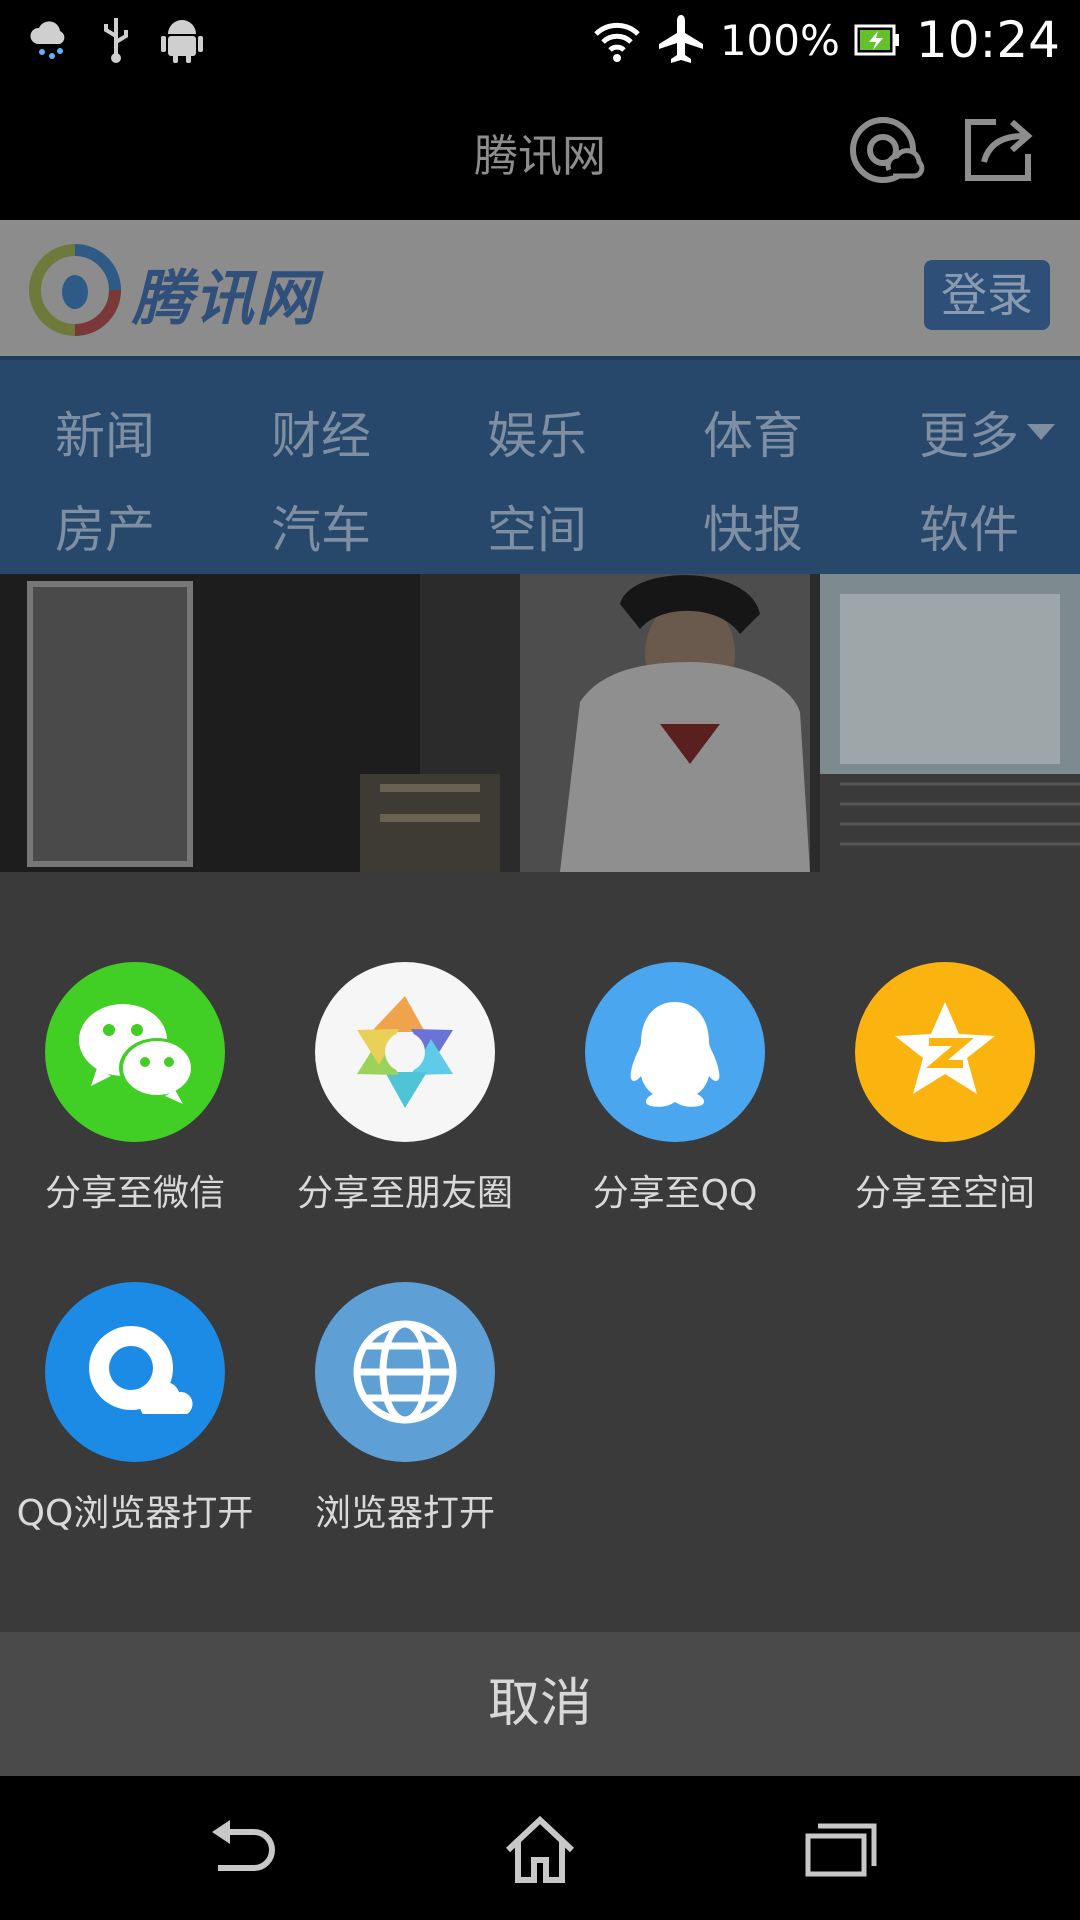 The width and height of the screenshot is (1080, 1920). Describe the element at coordinates (973, 432) in the screenshot. I see `nav-item-more: 更多` at that location.